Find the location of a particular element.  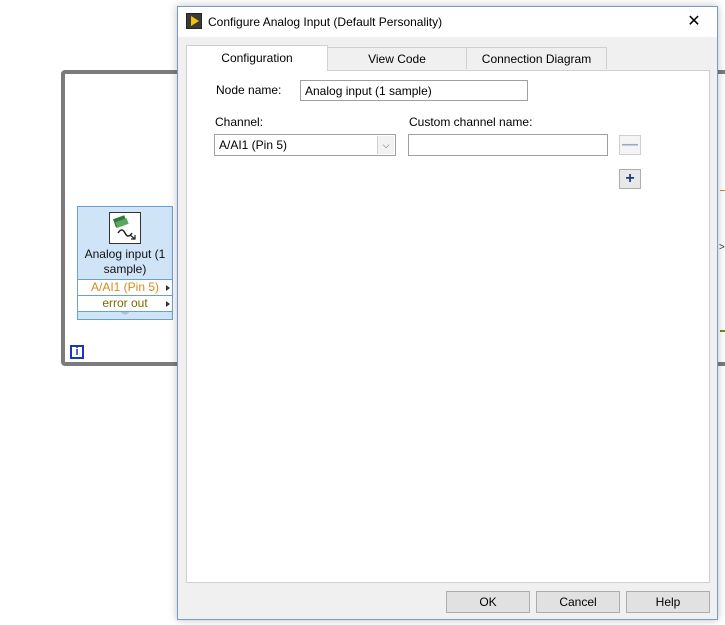

minus-icon: — is located at coordinates (630, 144).